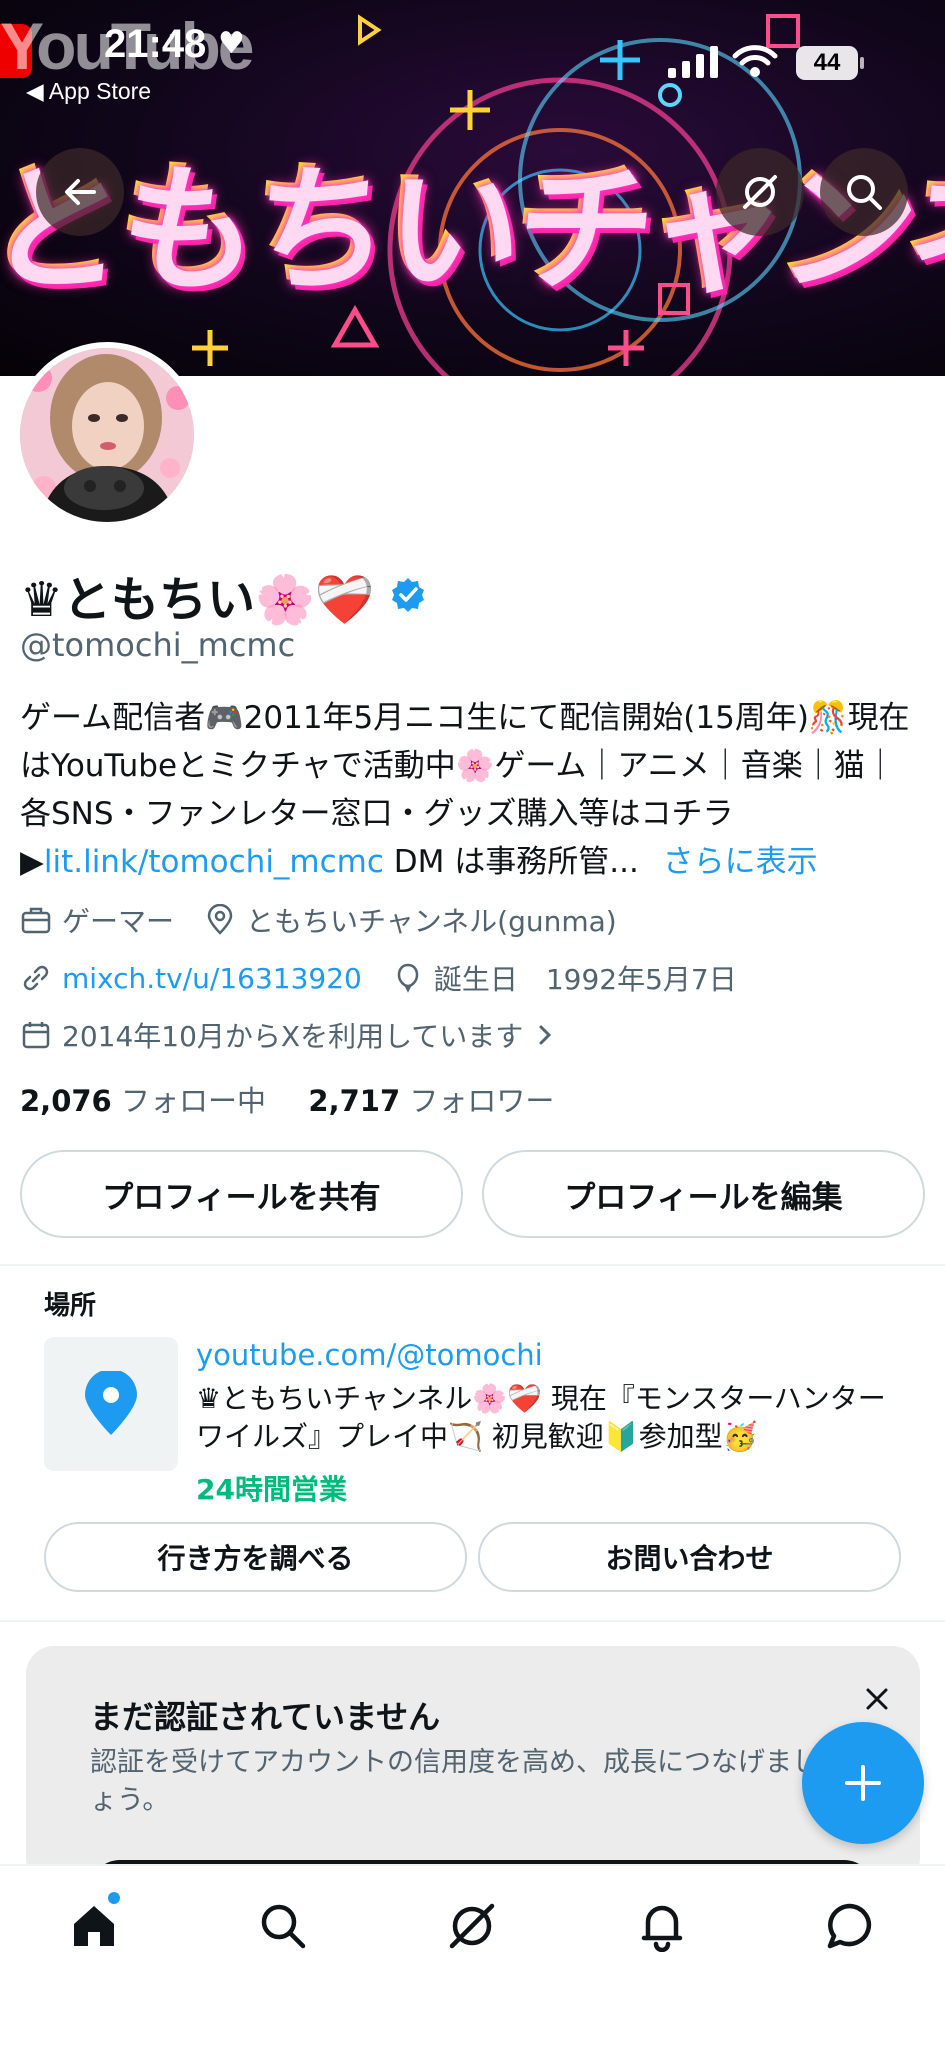  I want to click on location-url: youtube.com/@tomochi, so click(369, 1355).